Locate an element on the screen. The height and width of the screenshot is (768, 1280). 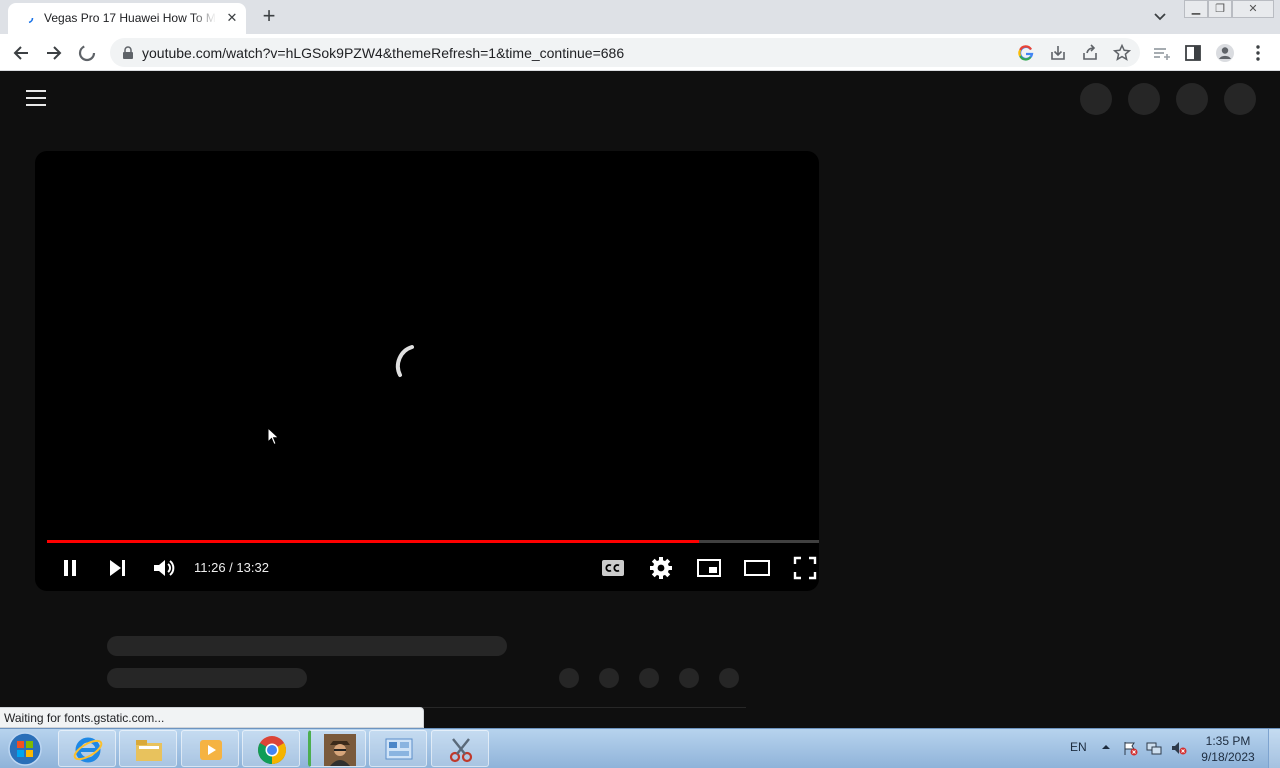
taskbar-game is located at coordinates (337, 748).